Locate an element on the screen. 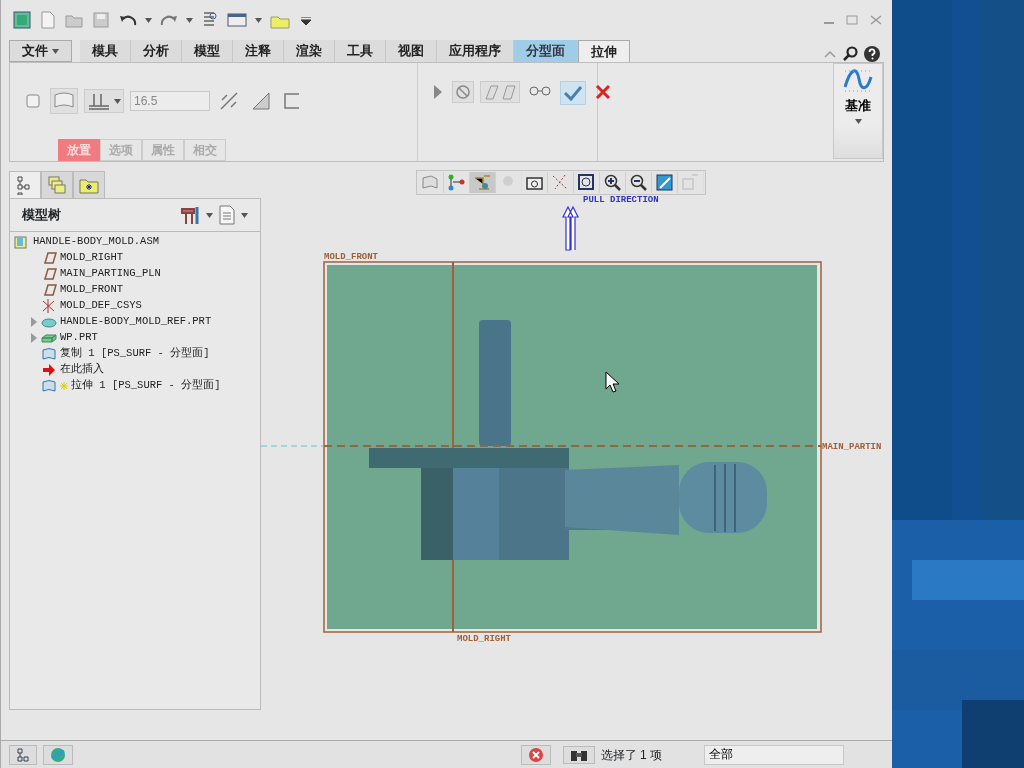  ribbon-tab: 分析 is located at coordinates (156, 51).